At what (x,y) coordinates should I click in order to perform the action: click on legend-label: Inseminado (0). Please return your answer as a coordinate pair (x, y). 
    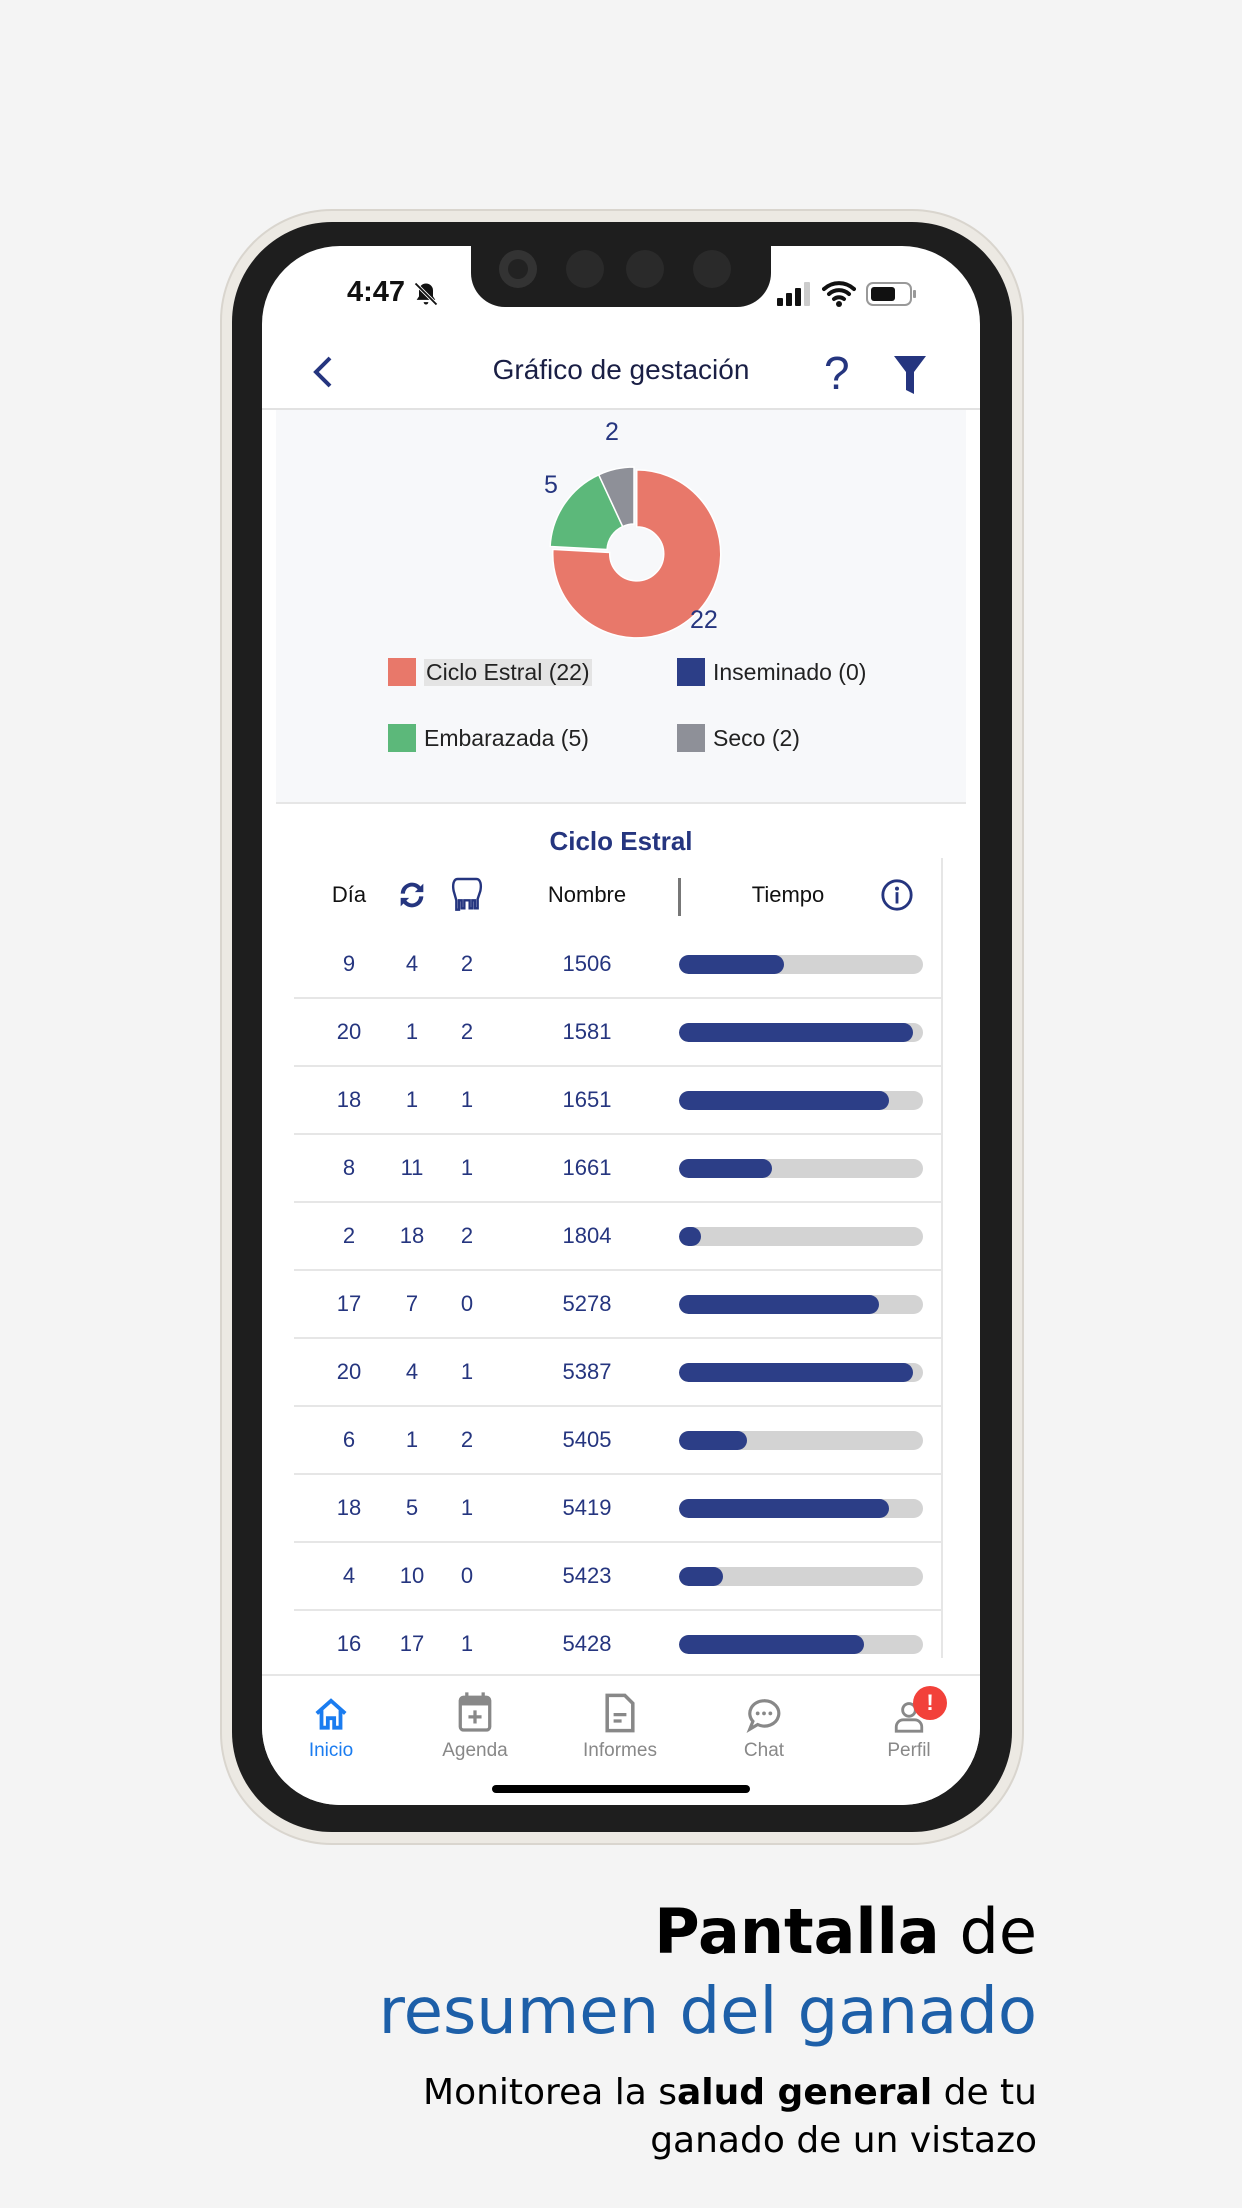
    Looking at the image, I should click on (790, 671).